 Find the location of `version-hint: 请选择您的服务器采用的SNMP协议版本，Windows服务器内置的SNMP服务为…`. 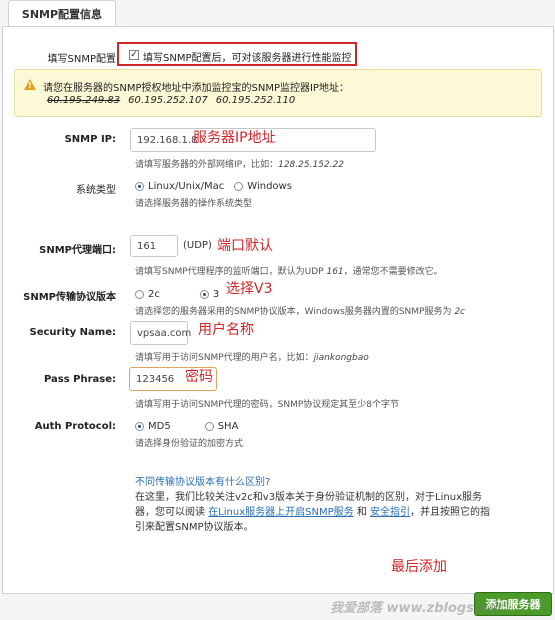

version-hint: 请选择您的服务器采用的SNMP协议版本，Windows服务器内置的SNMP服务为… is located at coordinates (300, 310).